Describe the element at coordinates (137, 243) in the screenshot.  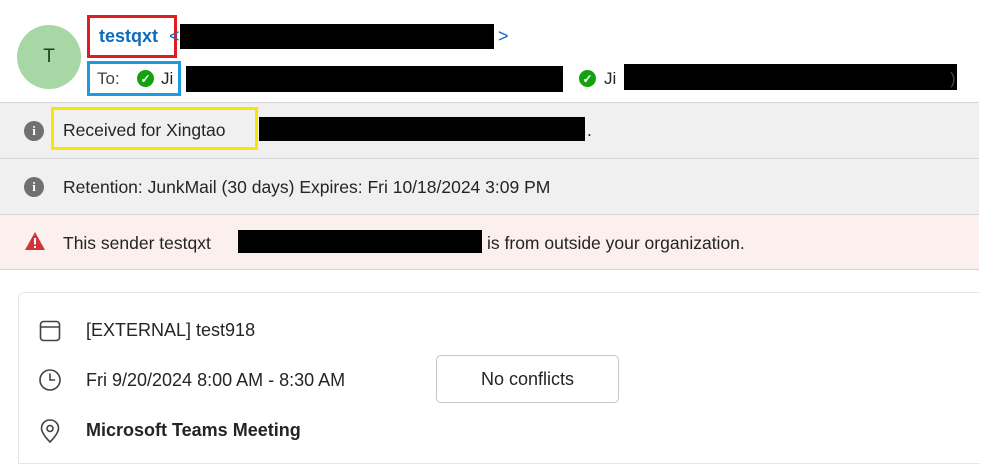
I see `external-sender-text: This sender testqxt` at that location.